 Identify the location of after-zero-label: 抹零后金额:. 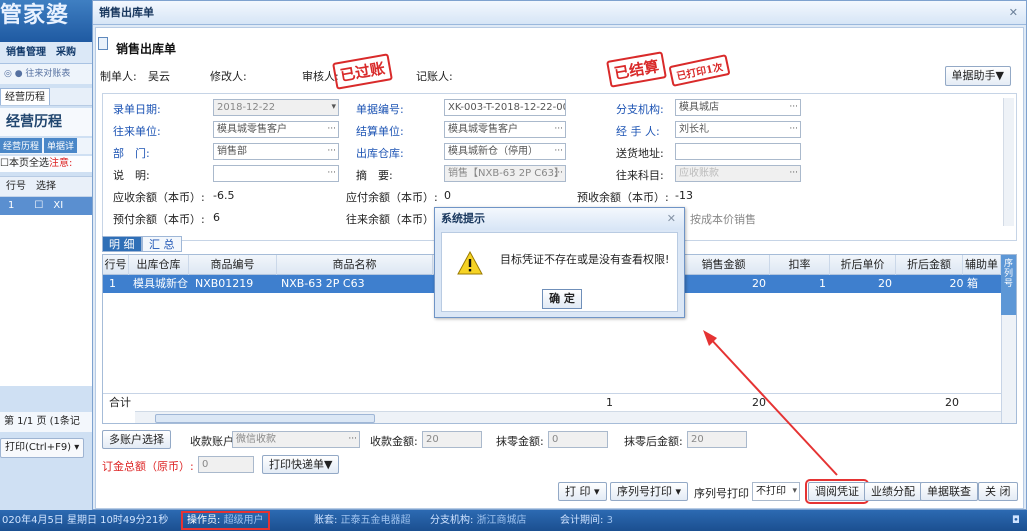
(653, 441).